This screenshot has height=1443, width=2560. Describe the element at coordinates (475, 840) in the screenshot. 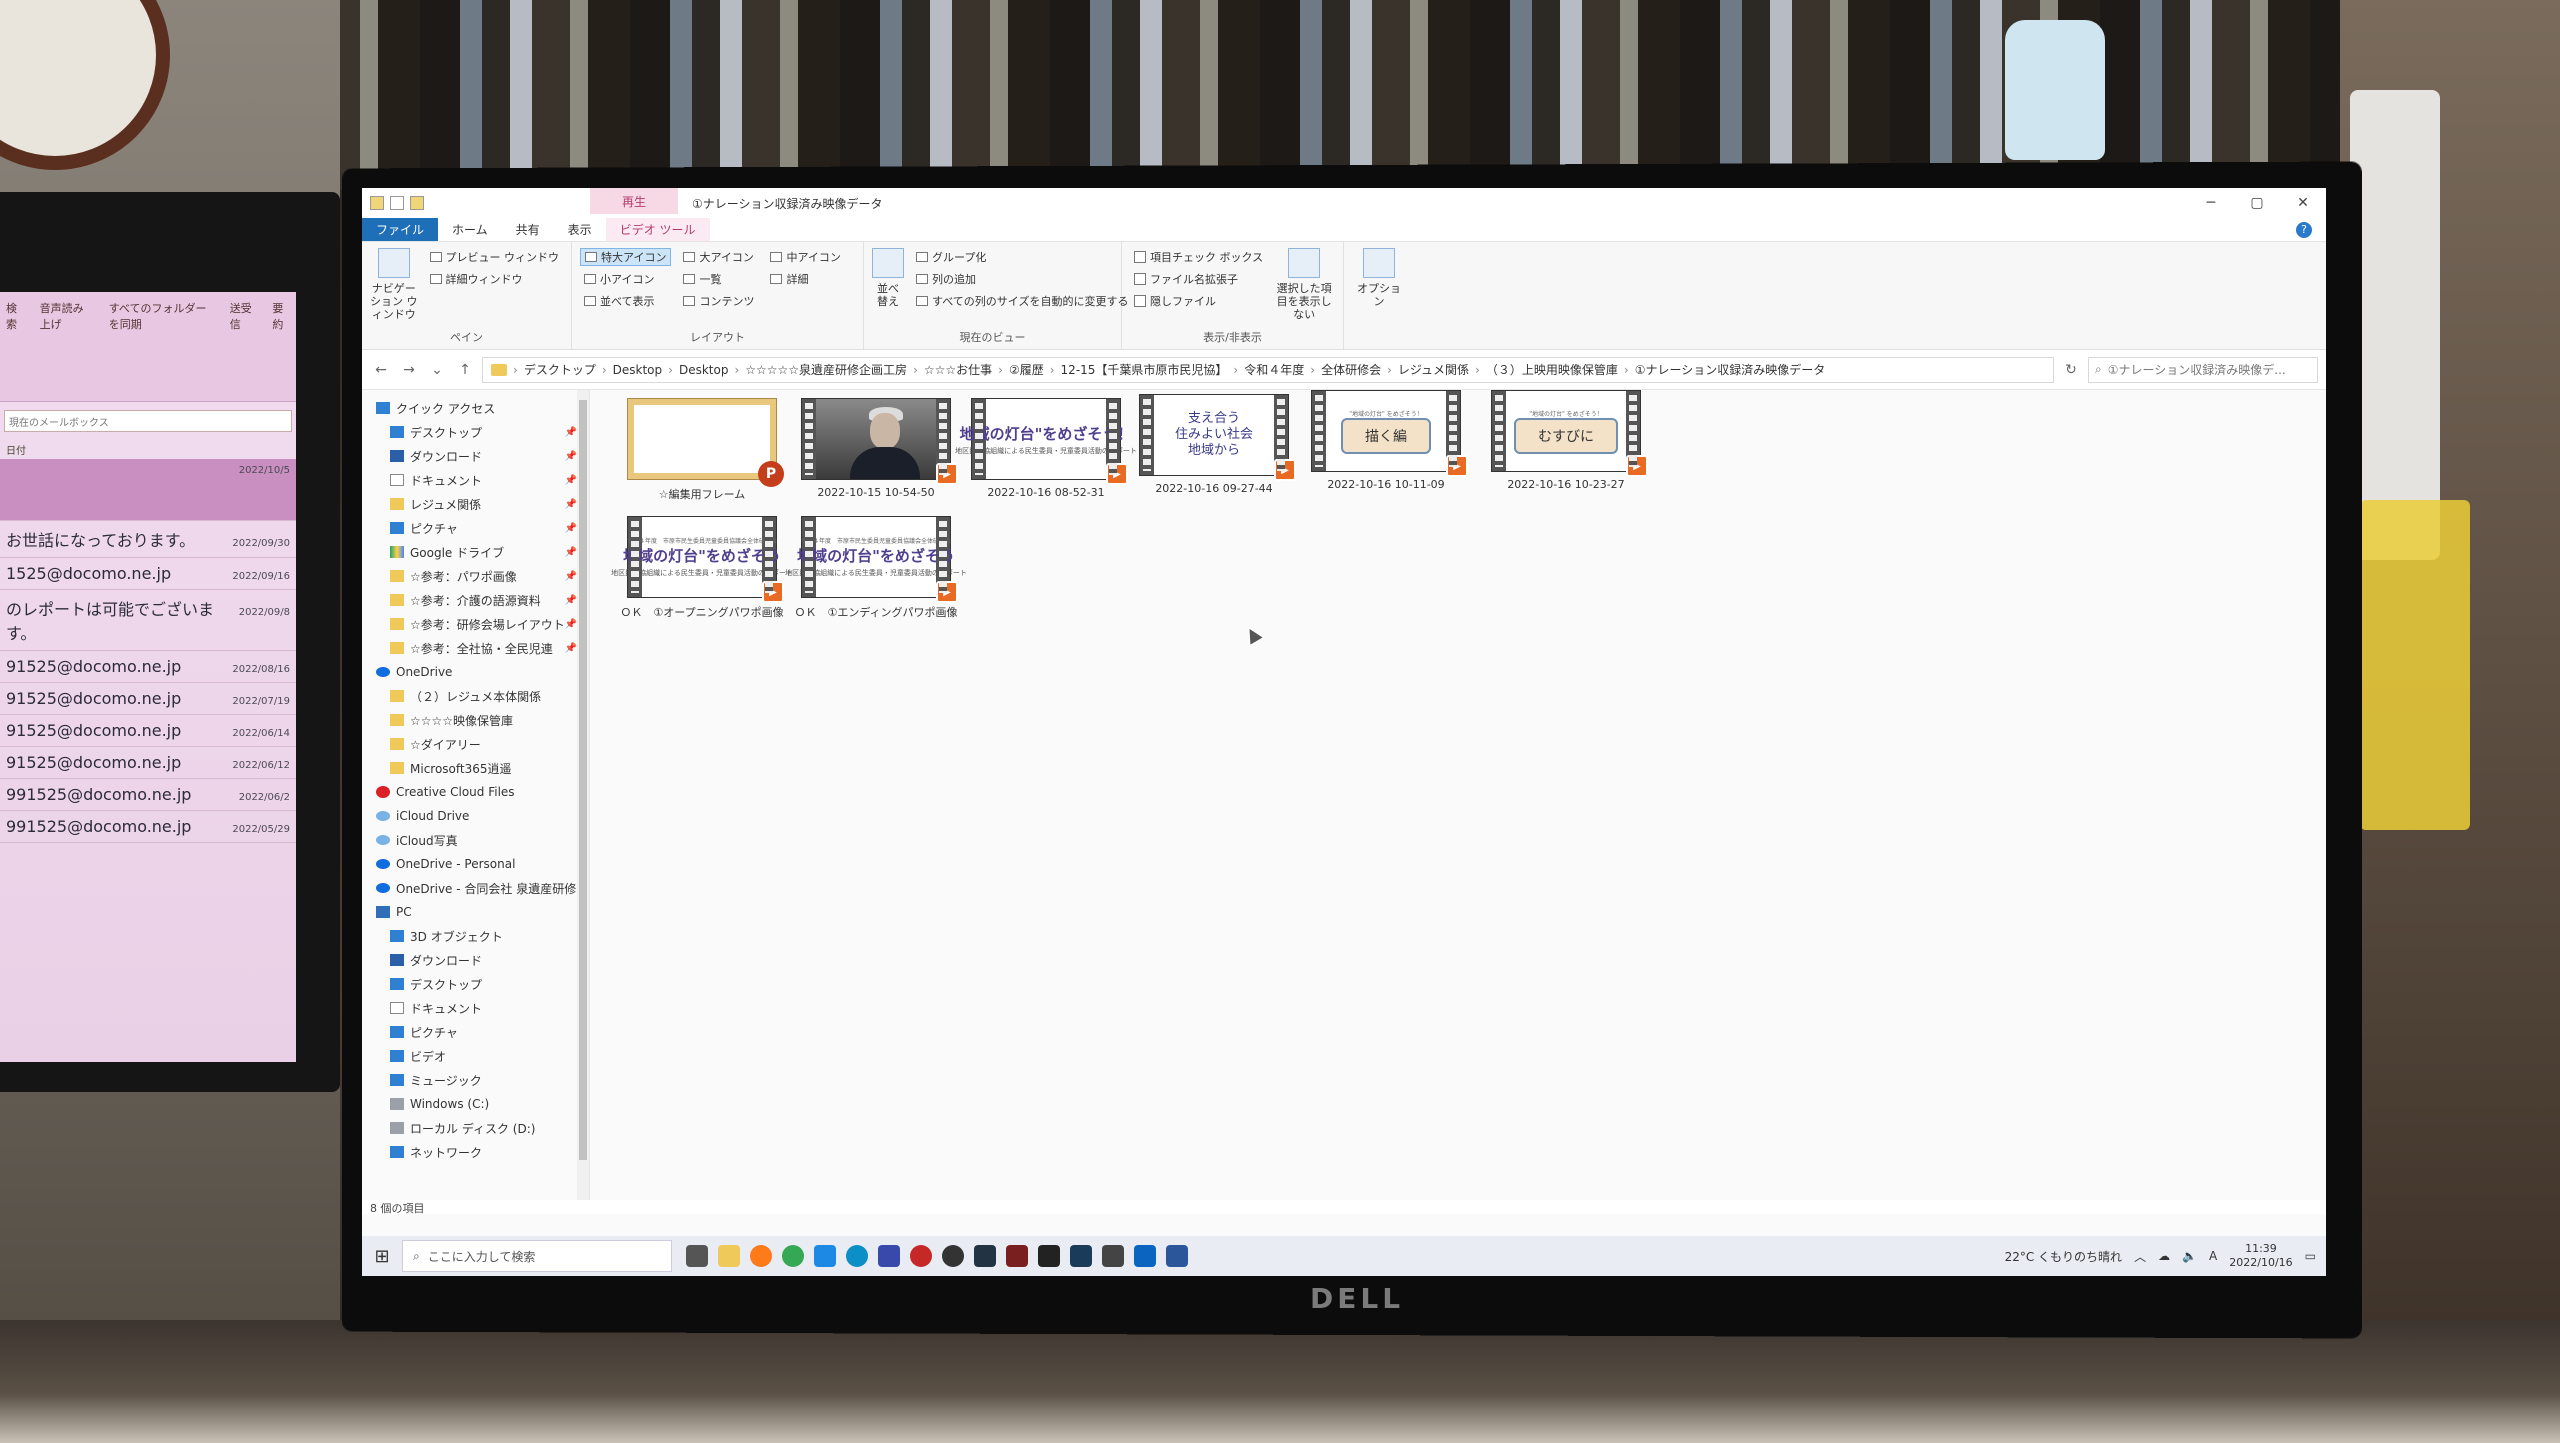

I see `nav-item: iCloud写真` at that location.